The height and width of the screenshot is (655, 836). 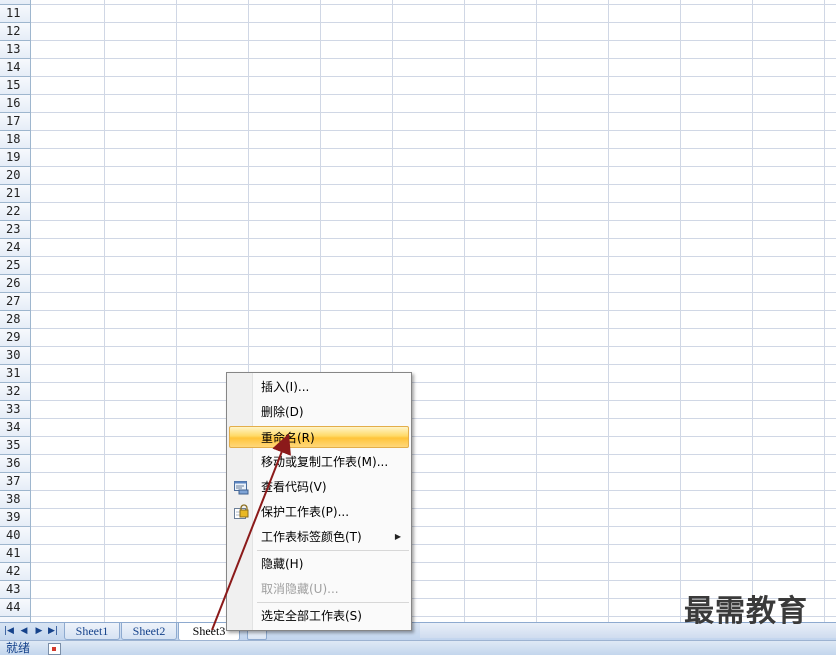 I want to click on grid-row: 33, so click(x=418, y=410).